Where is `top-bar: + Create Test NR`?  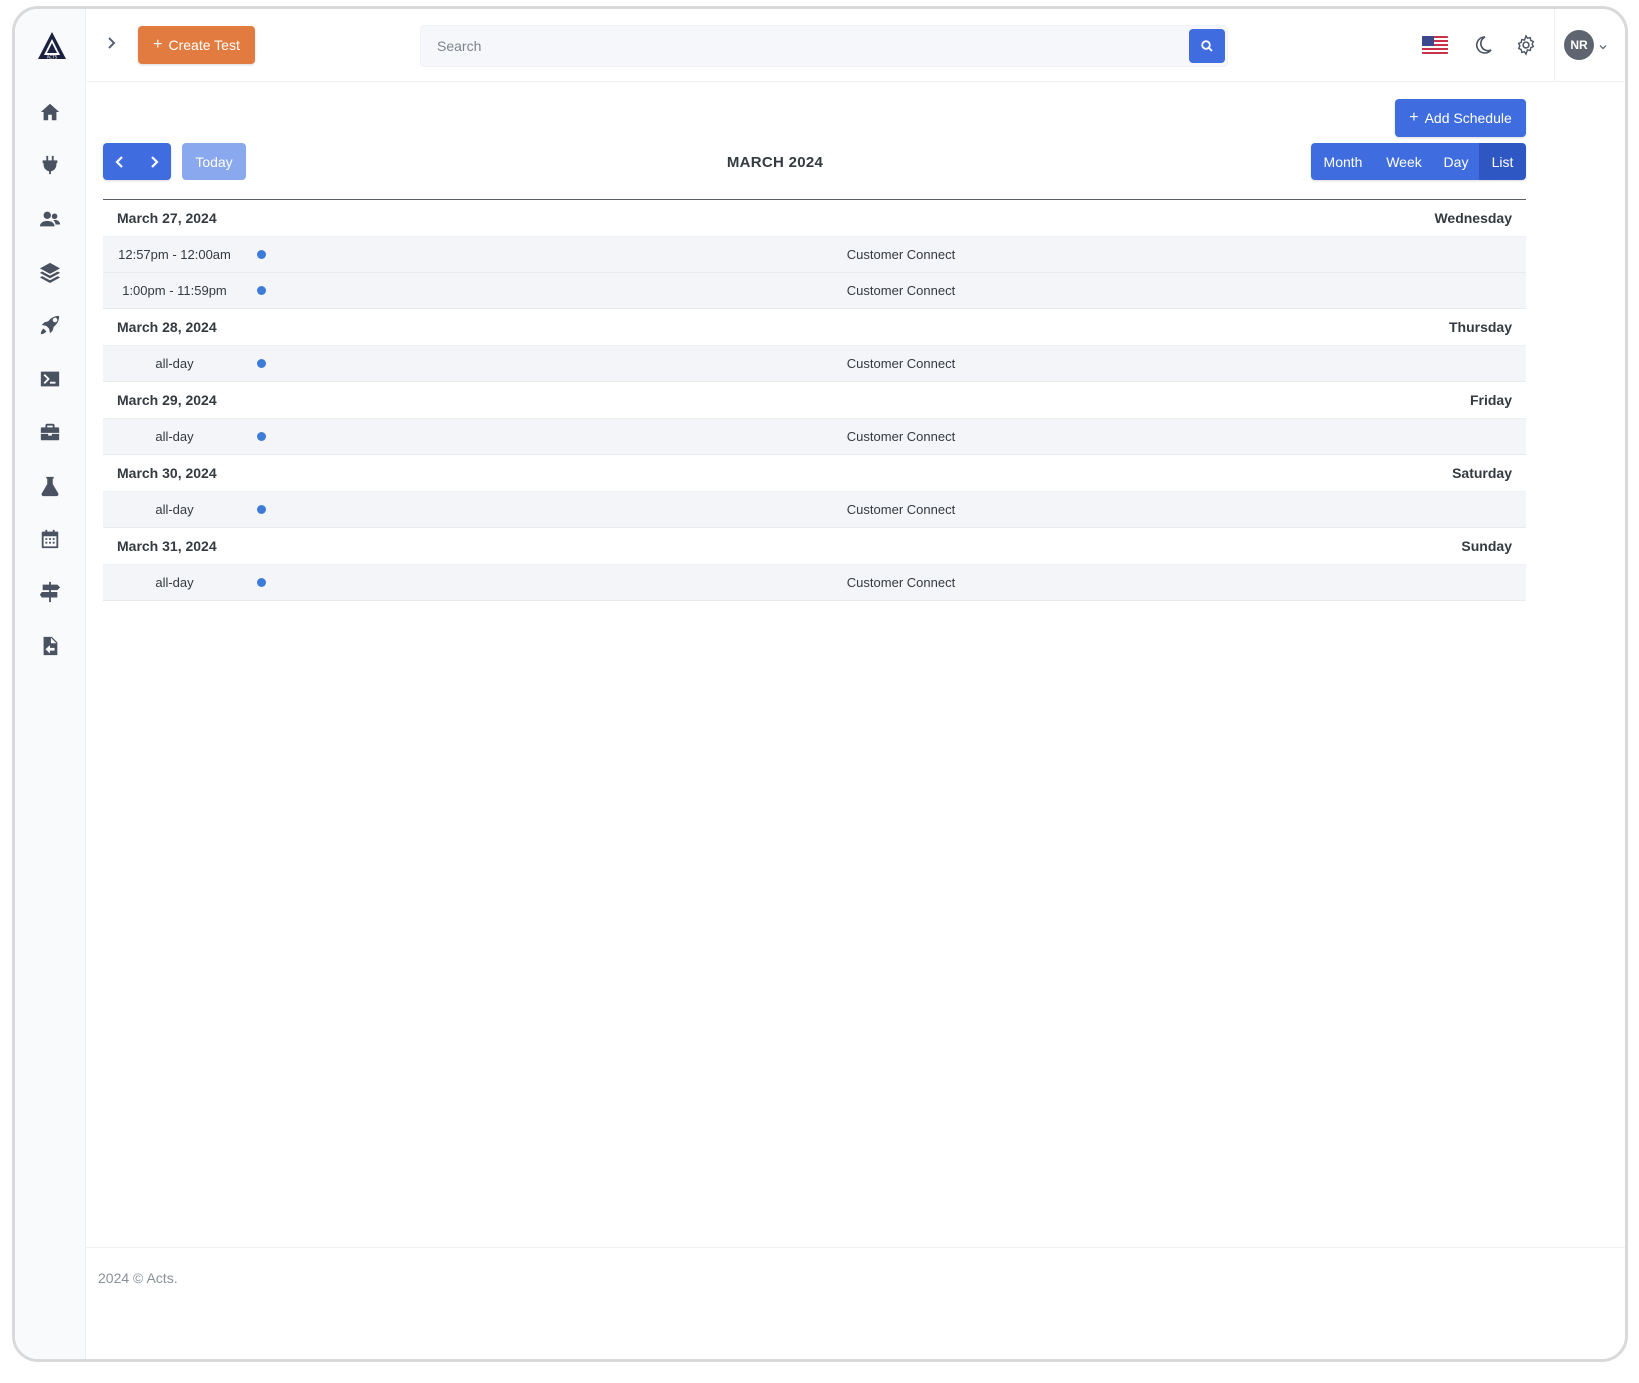
top-bar: + Create Test NR is located at coordinates (855, 45).